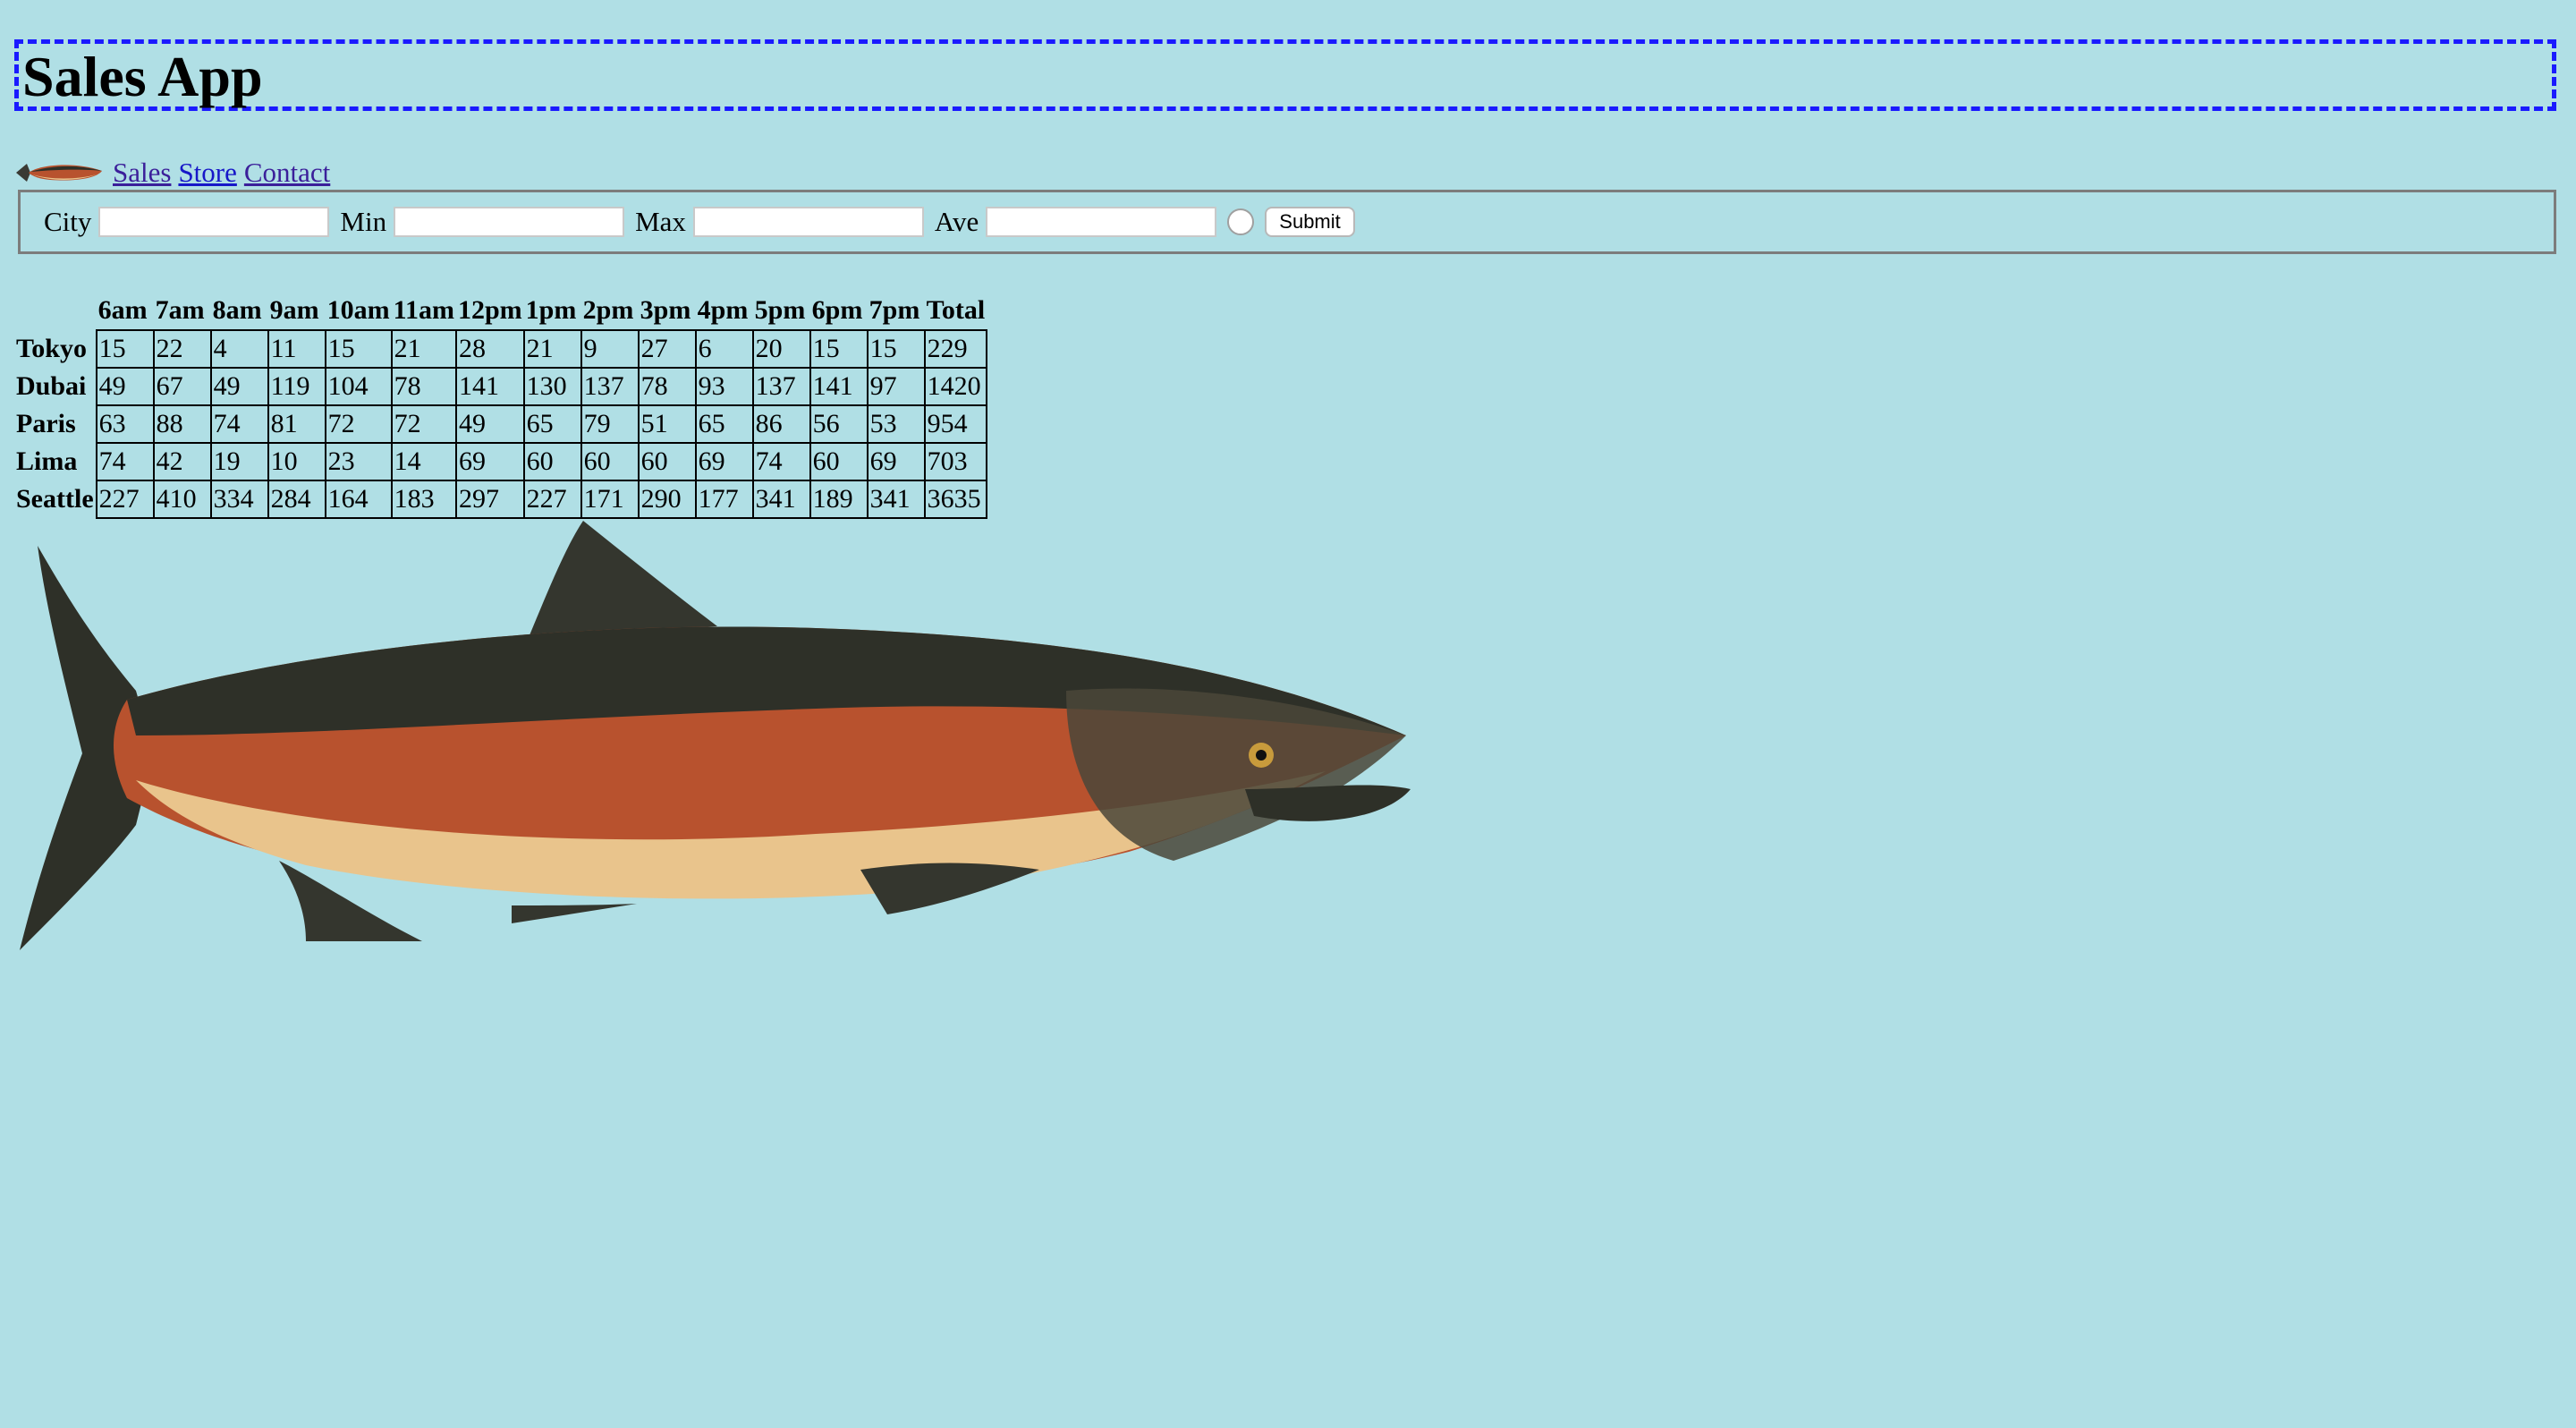 This screenshot has height=1428, width=2576. I want to click on column-header: 8am, so click(237, 310).